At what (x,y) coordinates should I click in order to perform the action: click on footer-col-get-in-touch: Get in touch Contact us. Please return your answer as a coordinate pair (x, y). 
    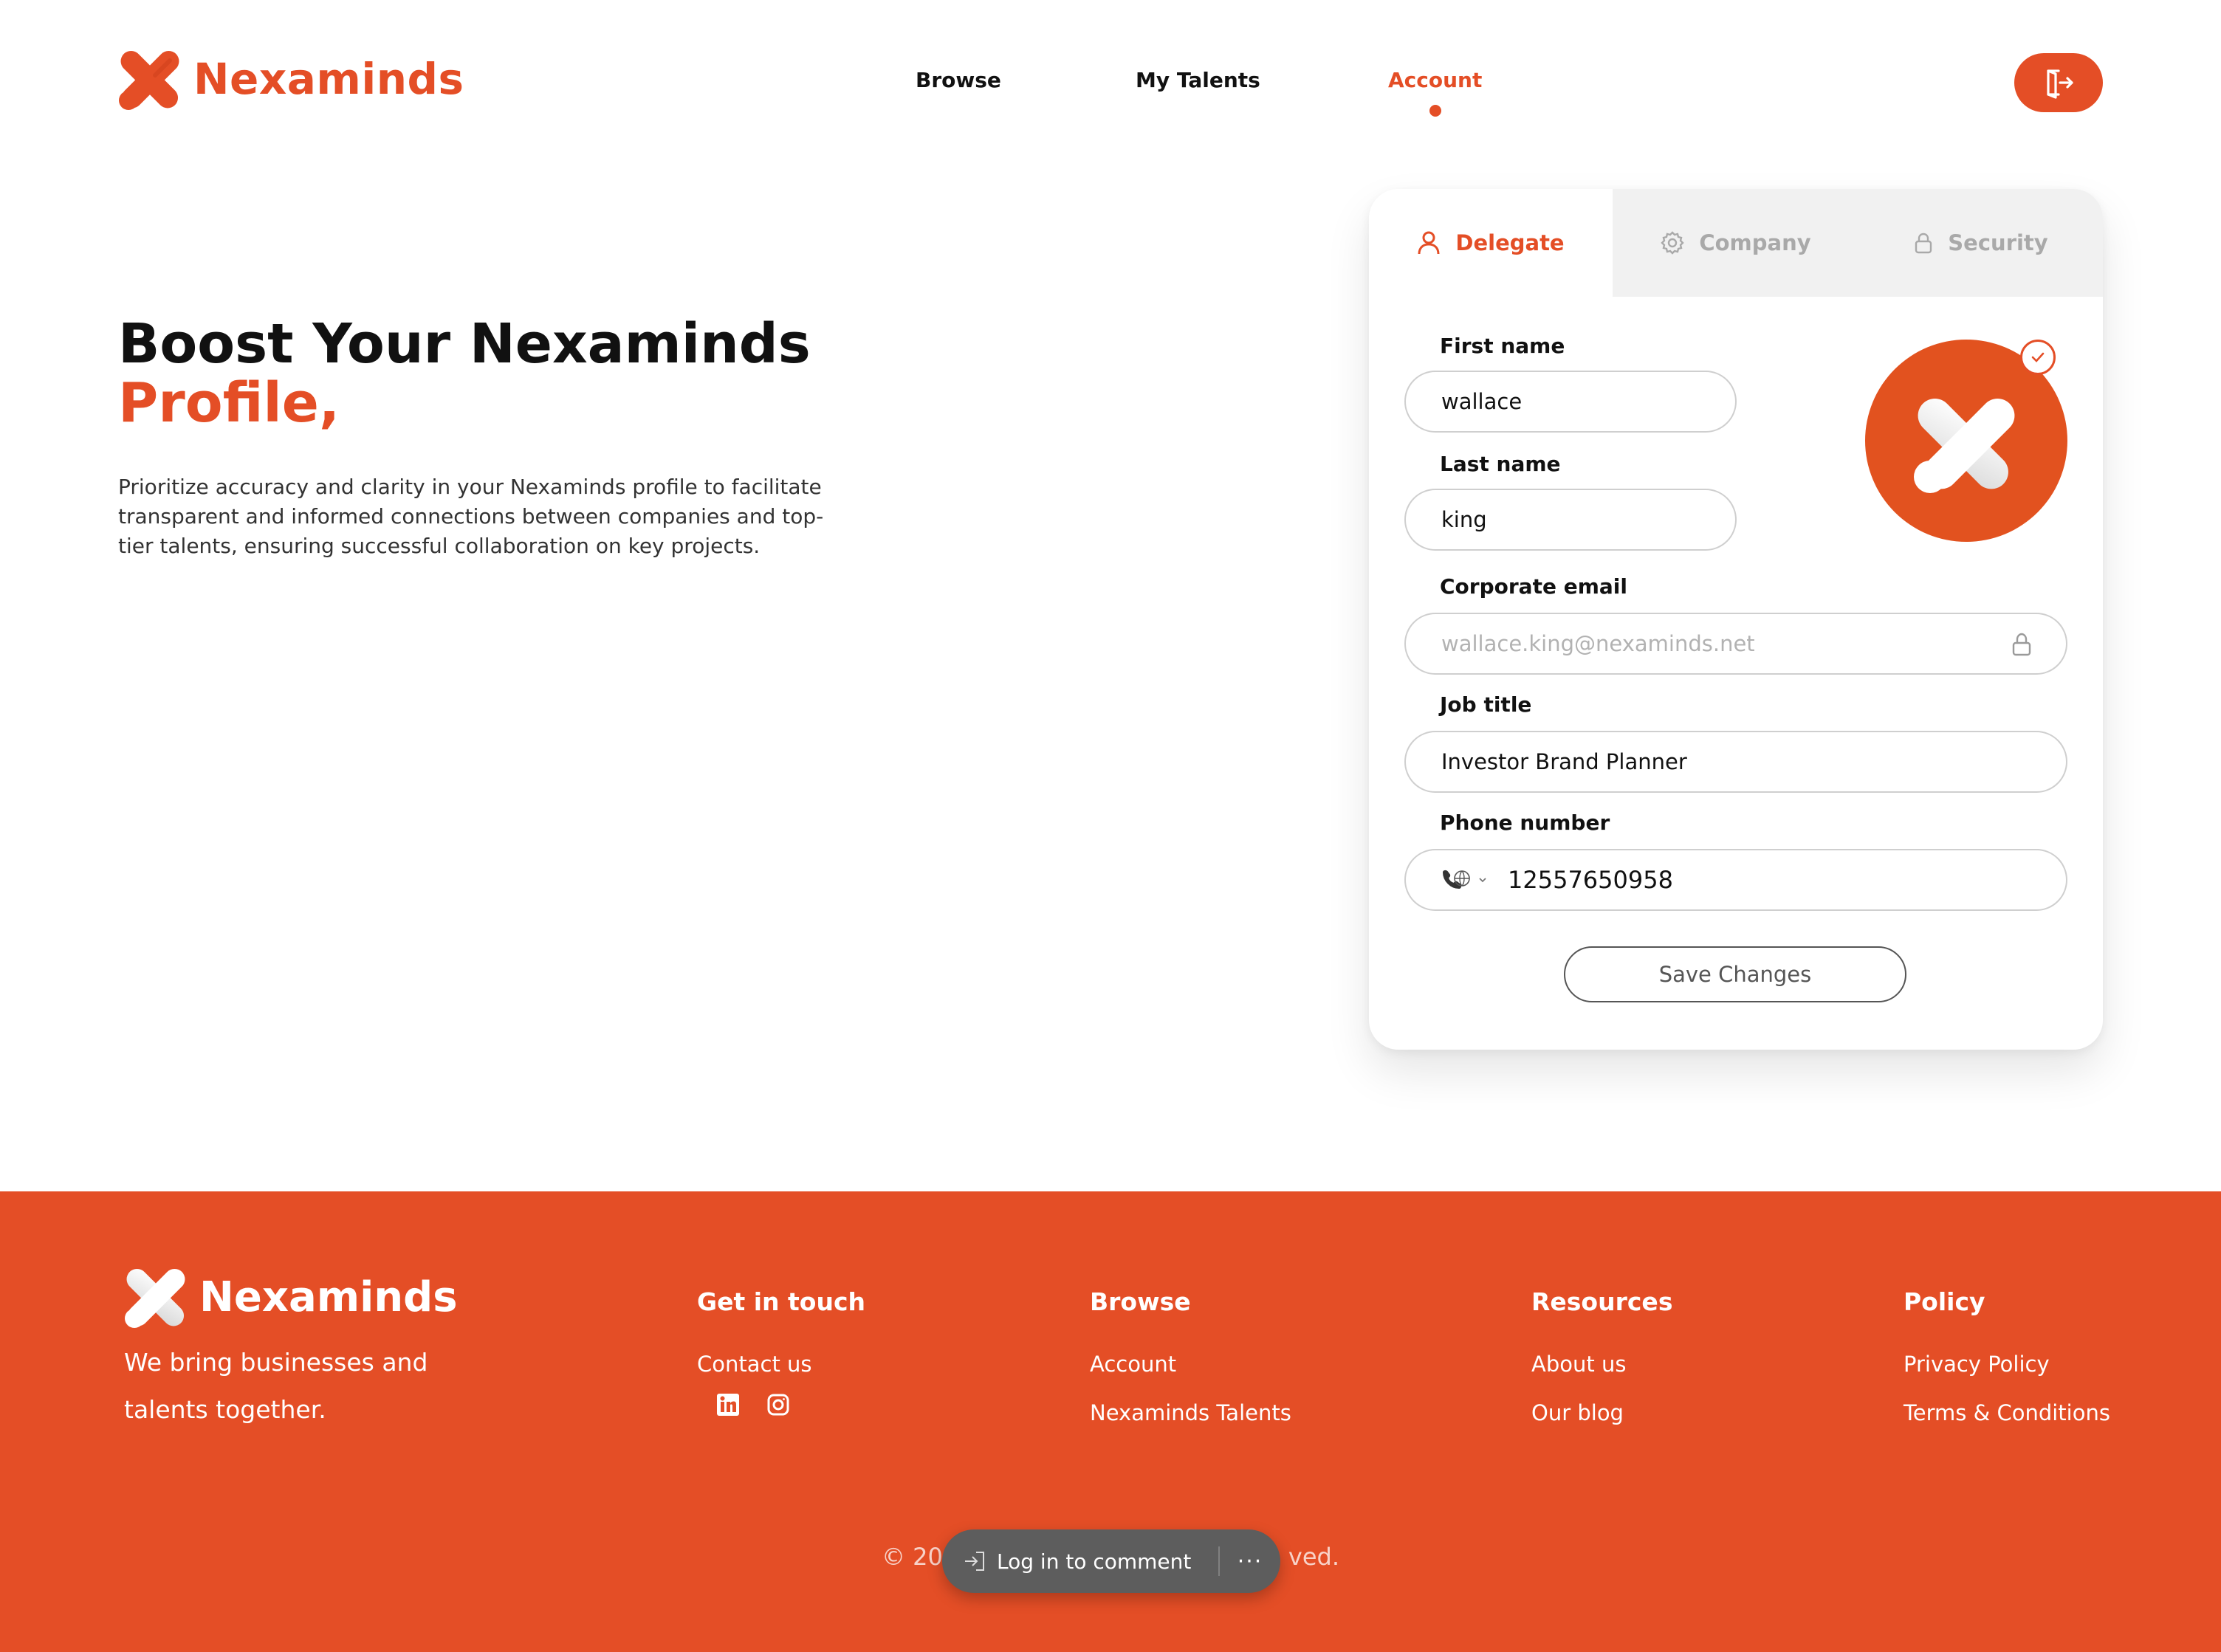
    Looking at the image, I should click on (781, 1352).